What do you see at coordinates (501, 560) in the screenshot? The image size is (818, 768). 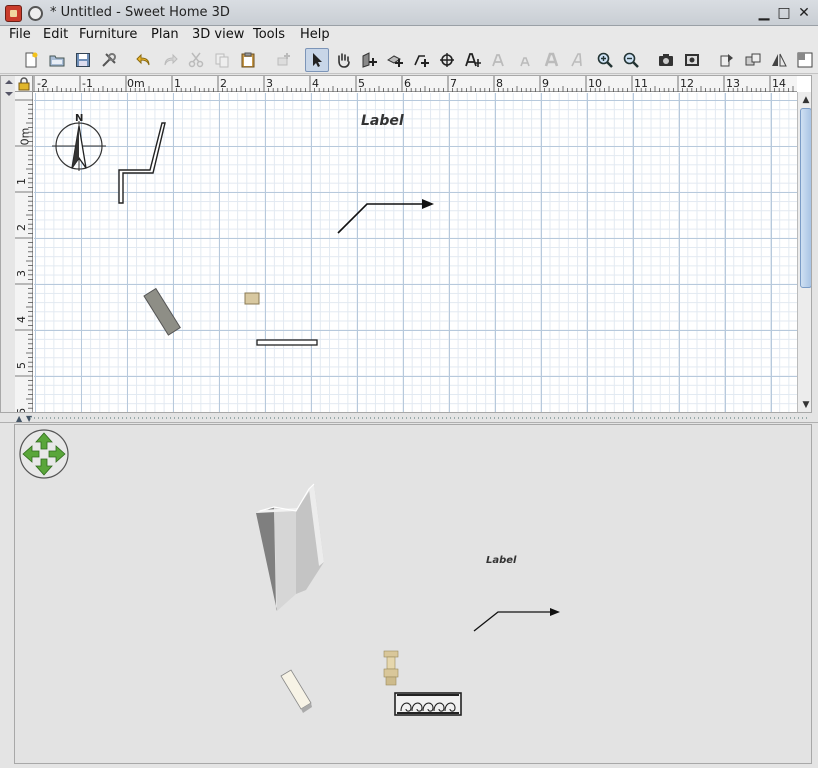 I see `3d-text-label: Label` at bounding box center [501, 560].